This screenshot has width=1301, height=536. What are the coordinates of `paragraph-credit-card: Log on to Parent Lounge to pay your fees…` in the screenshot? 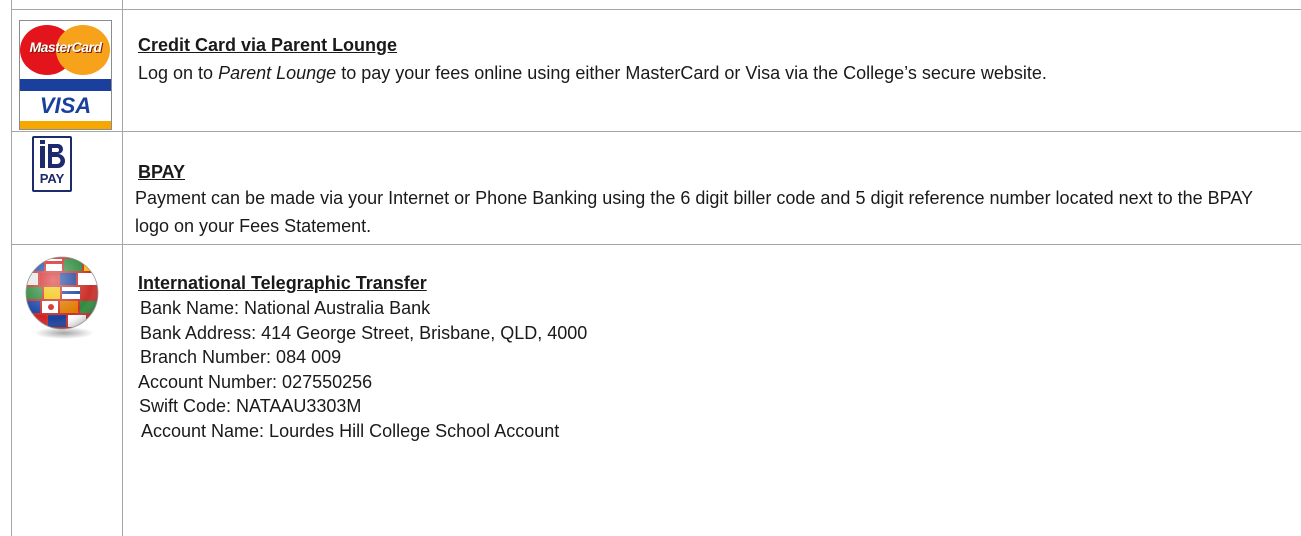 It's located at (592, 73).